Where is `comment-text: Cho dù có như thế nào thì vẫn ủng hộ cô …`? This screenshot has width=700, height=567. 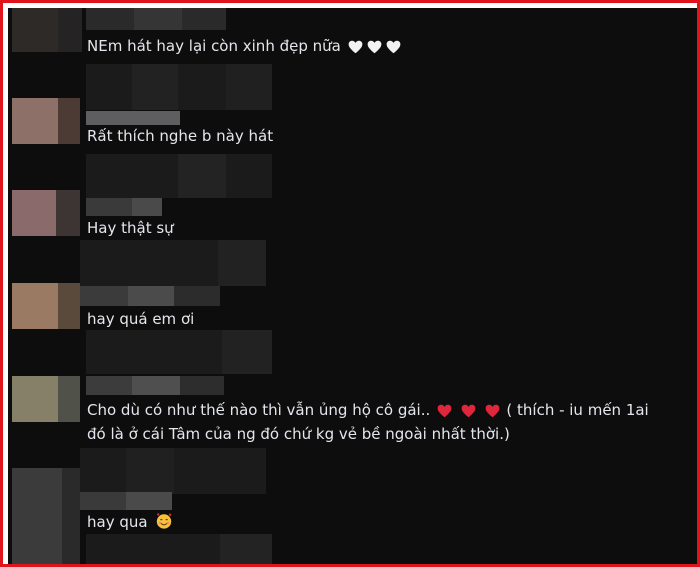 comment-text: Cho dù có như thế nào thì vẫn ủng hộ cô … is located at coordinates (368, 410).